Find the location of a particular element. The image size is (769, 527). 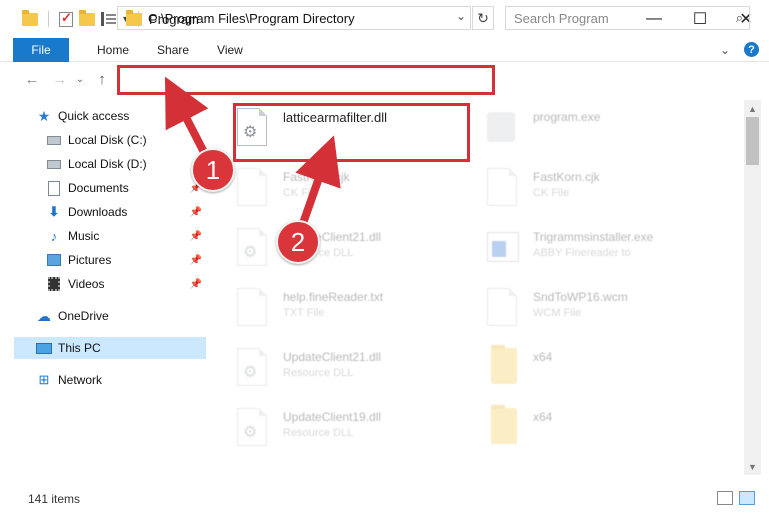

sidebar-item-label: OneDrive is located at coordinates (83, 316).